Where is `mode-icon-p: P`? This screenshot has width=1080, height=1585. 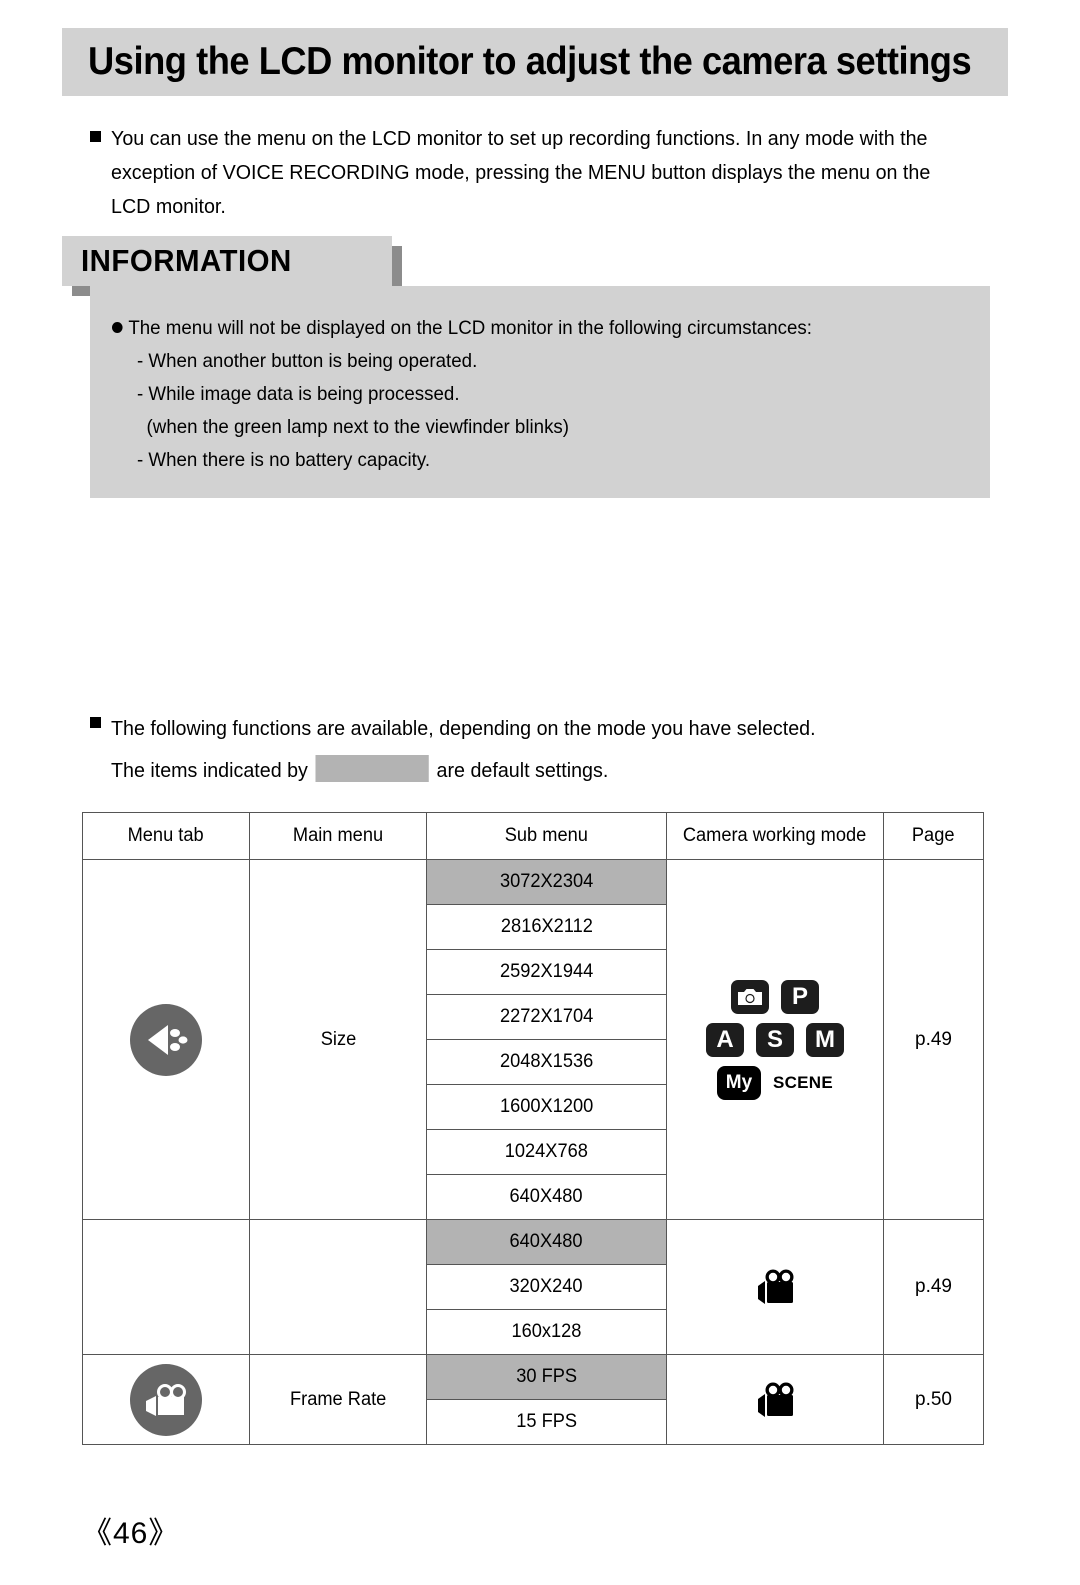 mode-icon-p: P is located at coordinates (800, 996).